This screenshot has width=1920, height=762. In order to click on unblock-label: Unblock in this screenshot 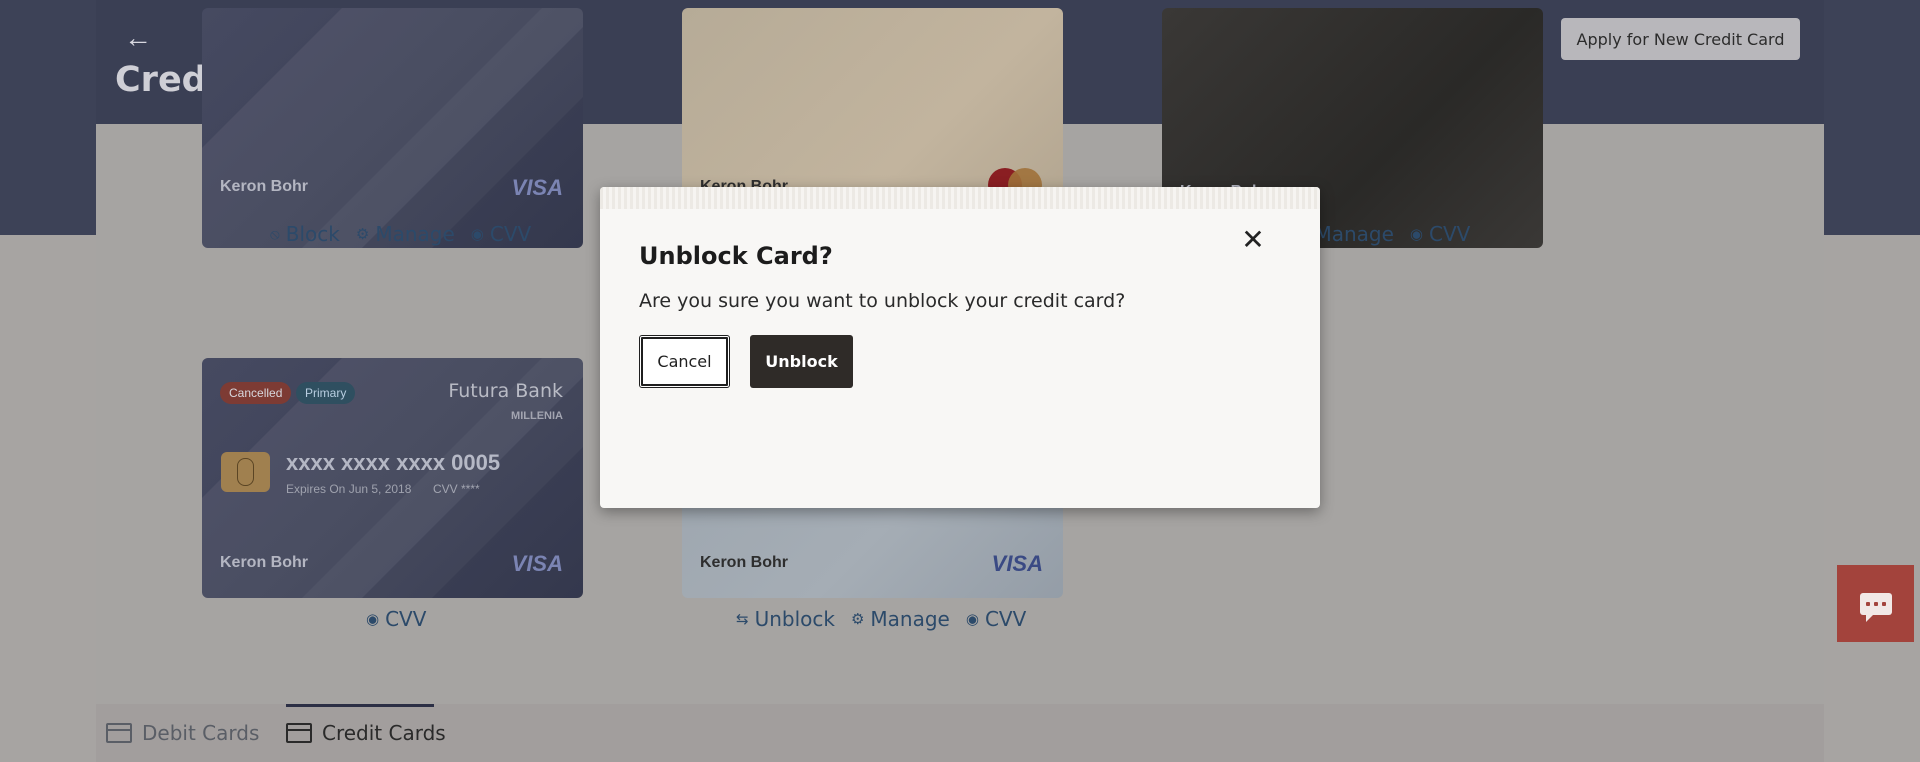, I will do `click(794, 619)`.